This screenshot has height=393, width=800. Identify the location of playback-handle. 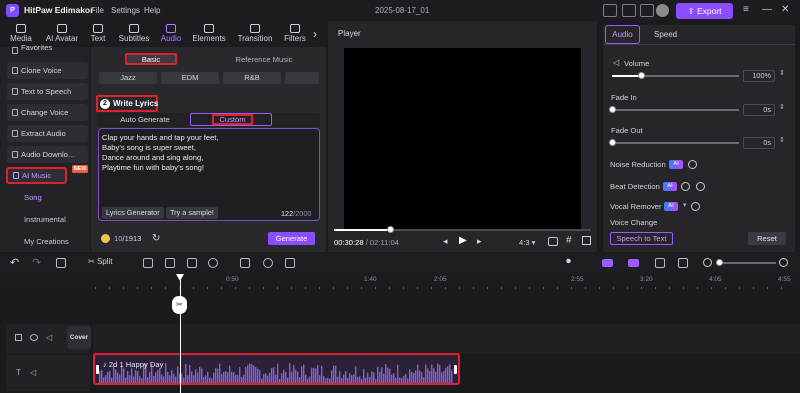
(390, 229).